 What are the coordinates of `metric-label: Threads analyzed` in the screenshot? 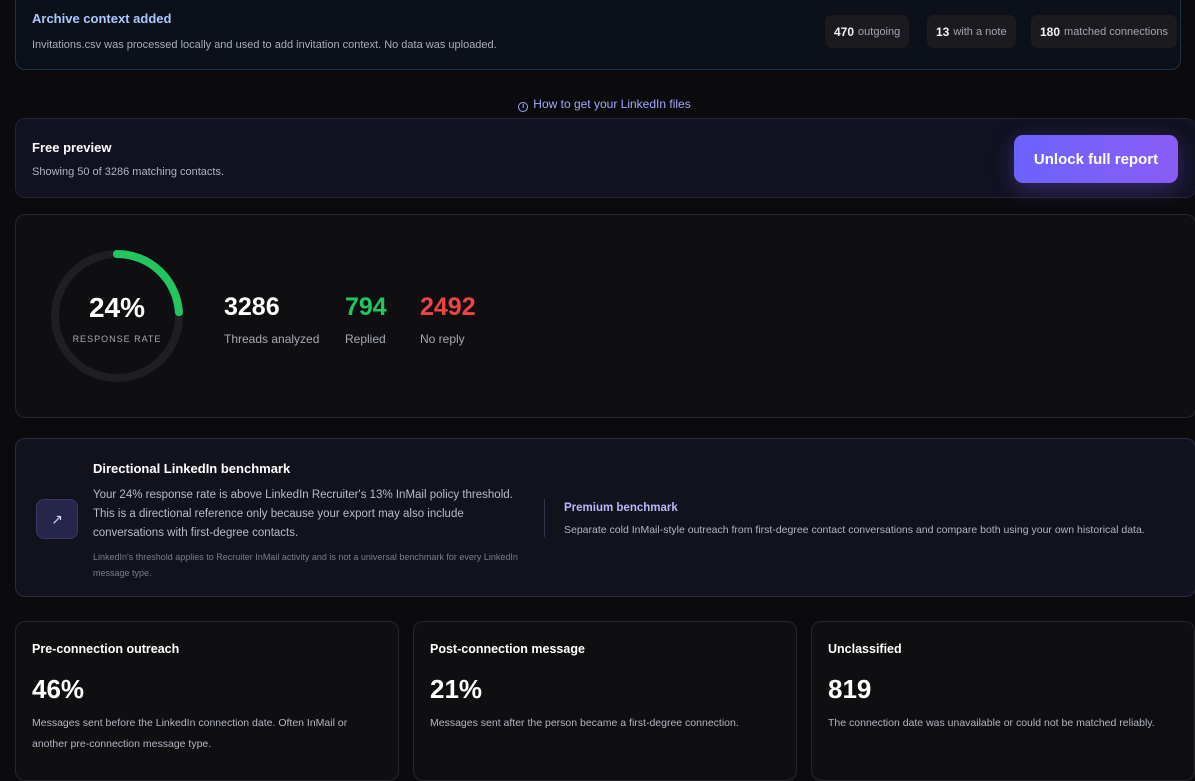 It's located at (272, 339).